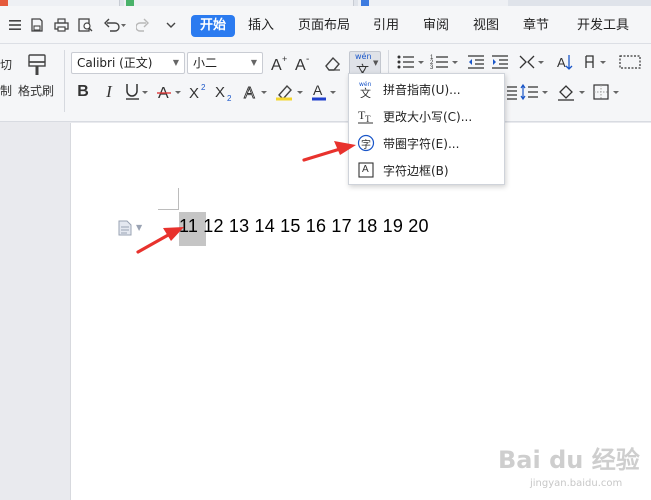 The height and width of the screenshot is (500, 651). I want to click on format-painter-icon, so click(37, 65).